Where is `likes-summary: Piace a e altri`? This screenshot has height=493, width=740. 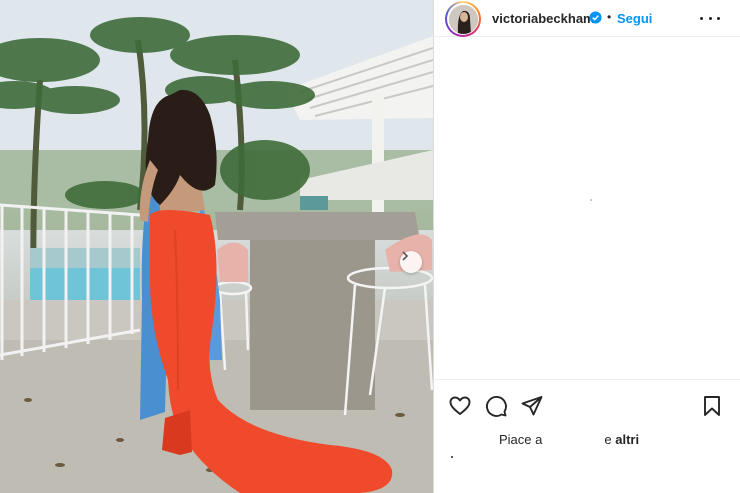 likes-summary: Piace a e altri is located at coordinates (569, 439).